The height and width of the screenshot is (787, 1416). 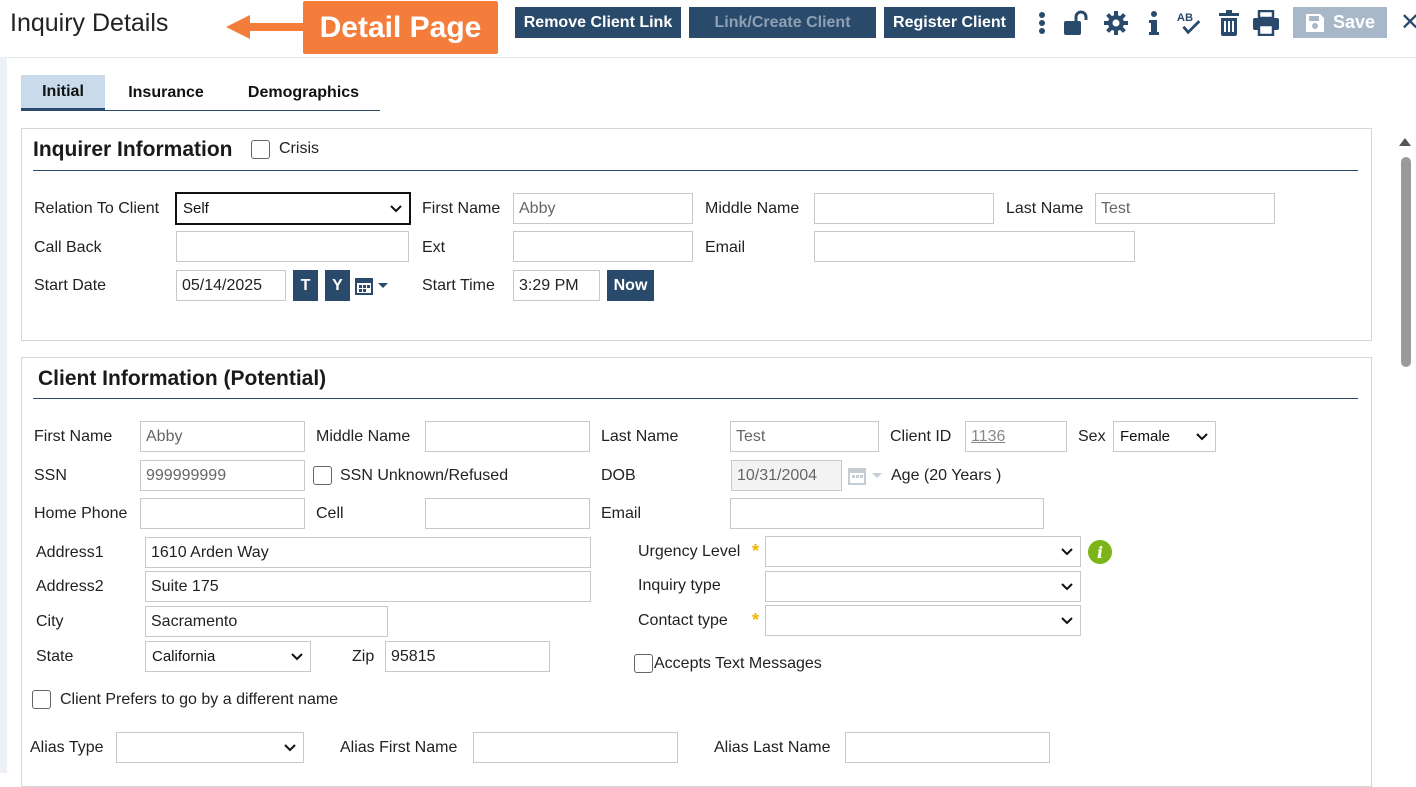 What do you see at coordinates (618, 475) in the screenshot?
I see `dob-label: DOB` at bounding box center [618, 475].